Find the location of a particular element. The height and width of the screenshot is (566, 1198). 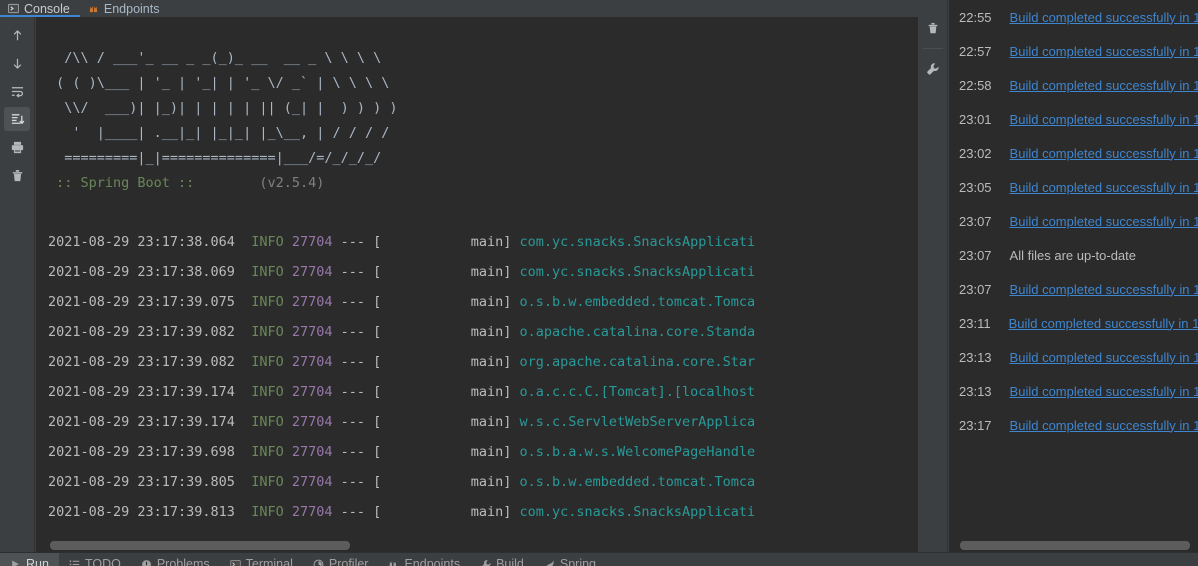

log-timestamp: 2021-08-29 23:17:39.698 is located at coordinates (141, 452).